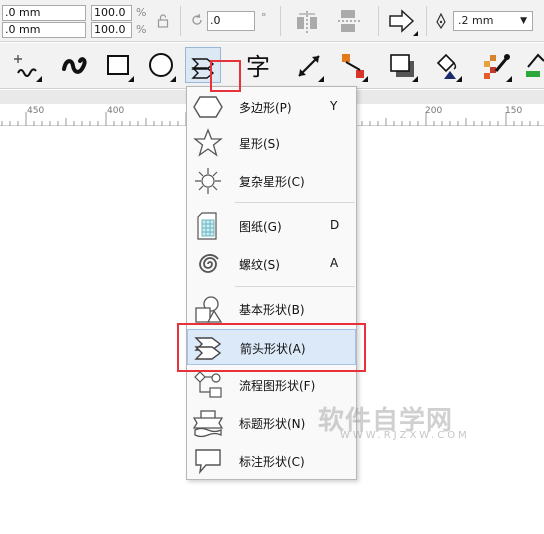 Image resolution: width=544 pixels, height=534 pixels. Describe the element at coordinates (308, 65) in the screenshot. I see `dimension-tool` at that location.